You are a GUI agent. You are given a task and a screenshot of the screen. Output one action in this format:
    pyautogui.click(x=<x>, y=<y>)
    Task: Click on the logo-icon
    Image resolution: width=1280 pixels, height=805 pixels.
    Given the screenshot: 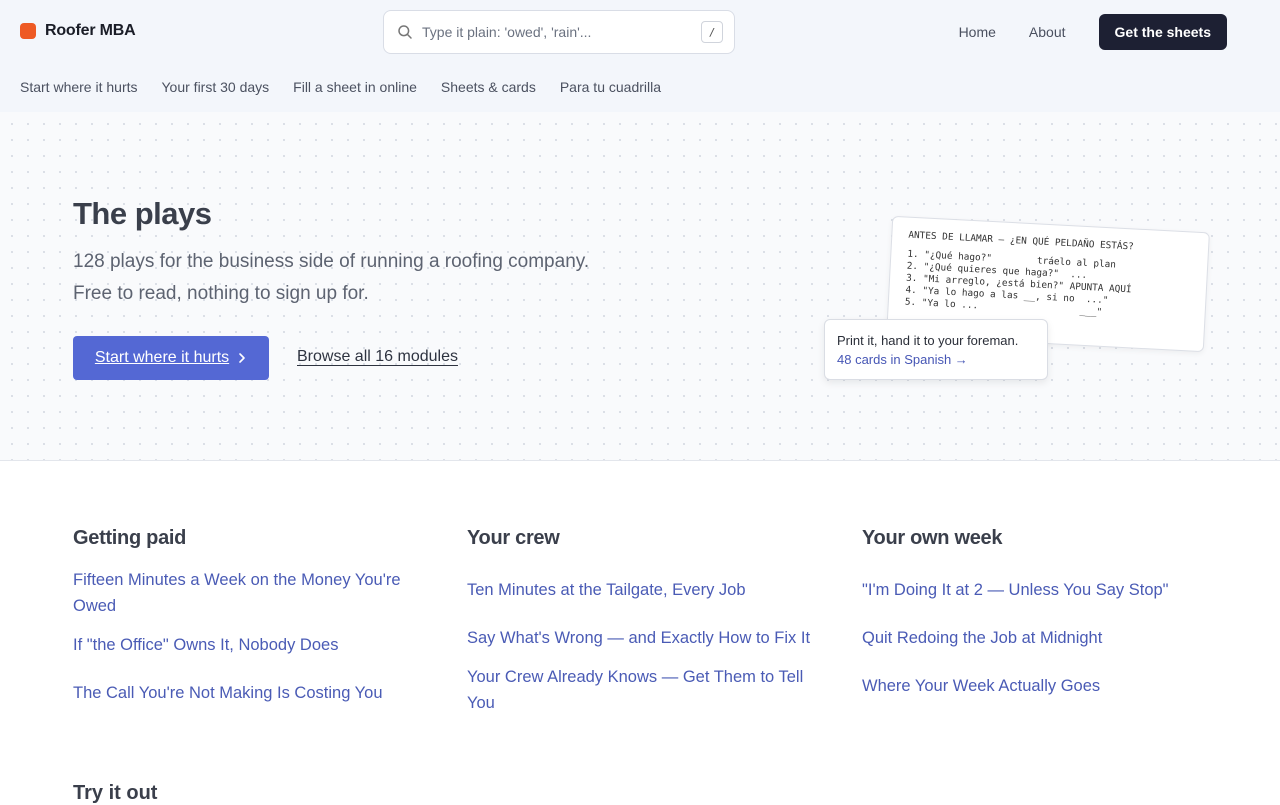 What is the action you would take?
    pyautogui.click(x=28, y=31)
    